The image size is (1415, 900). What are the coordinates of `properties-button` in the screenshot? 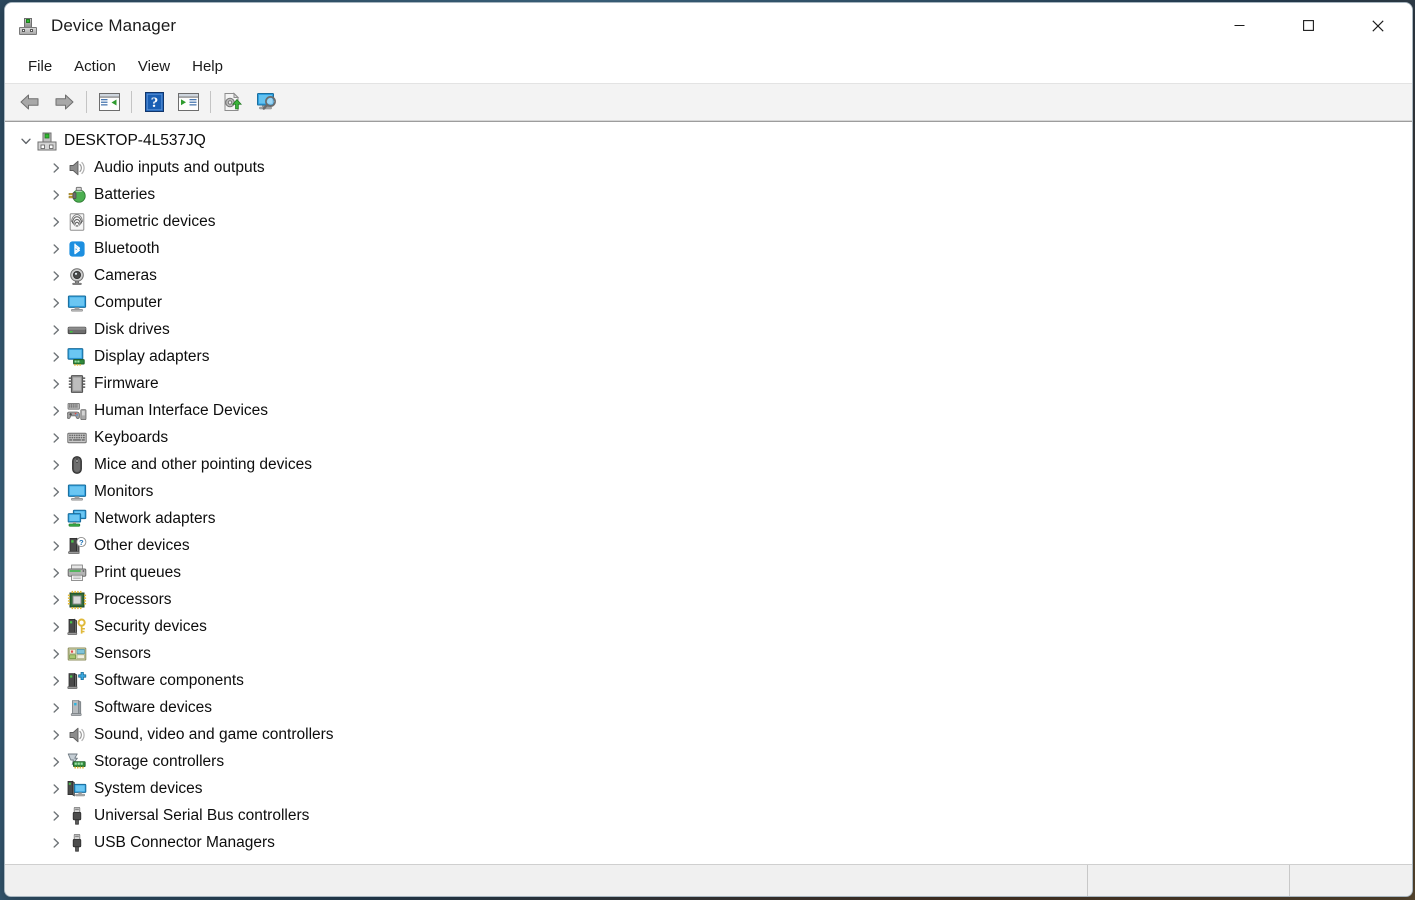 It's located at (188, 102).